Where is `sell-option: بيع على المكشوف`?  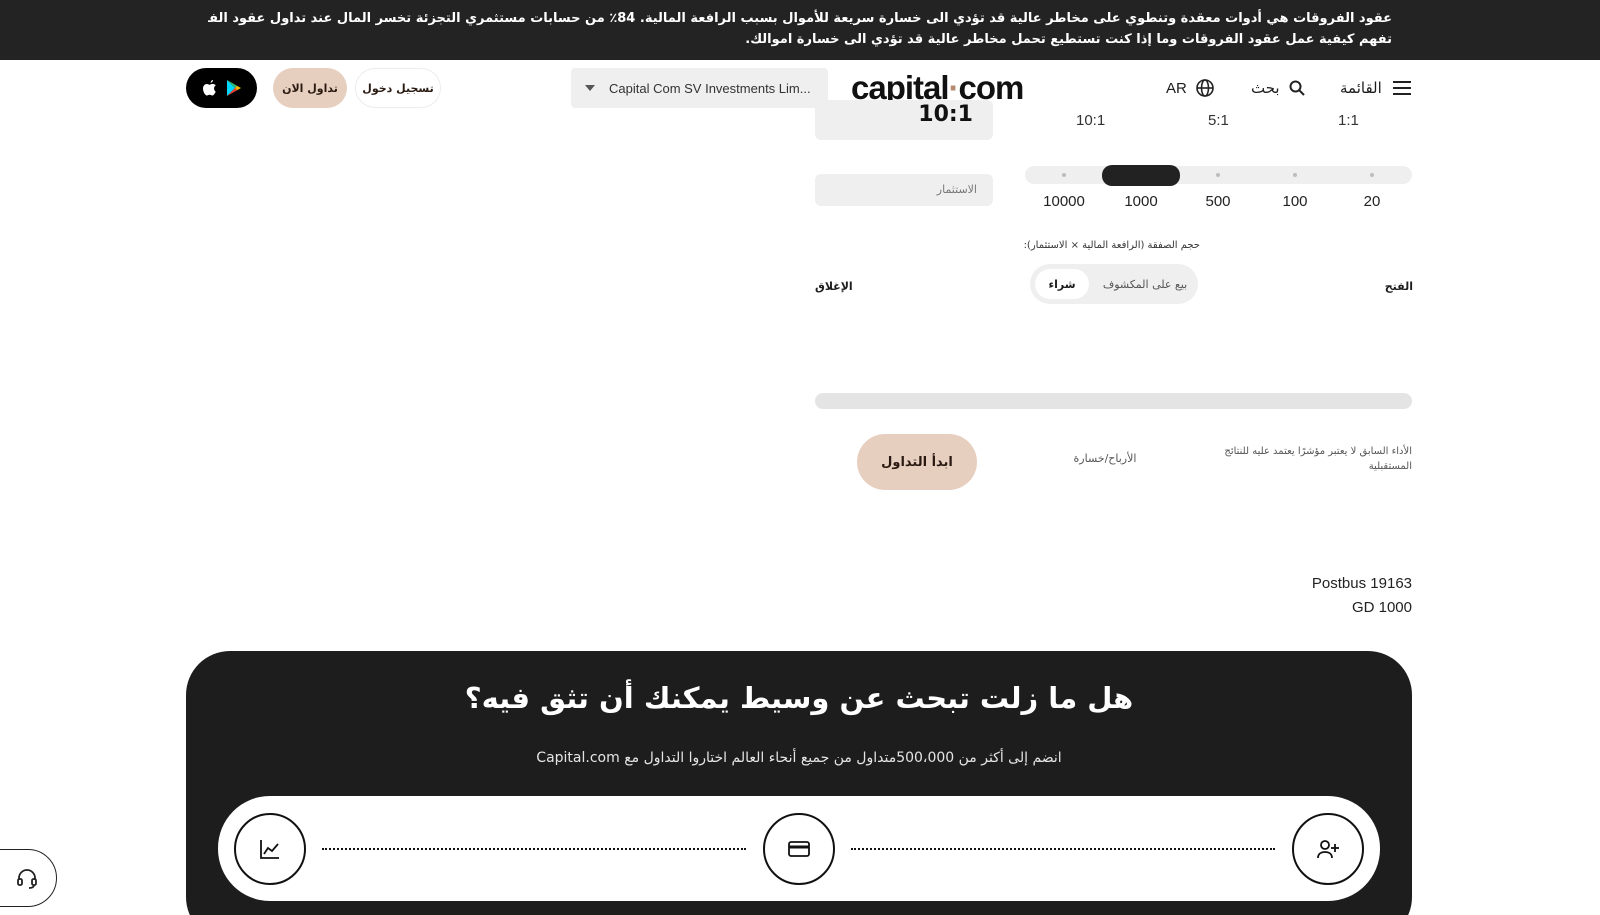
sell-option: بيع على المكشوف is located at coordinates (1145, 284).